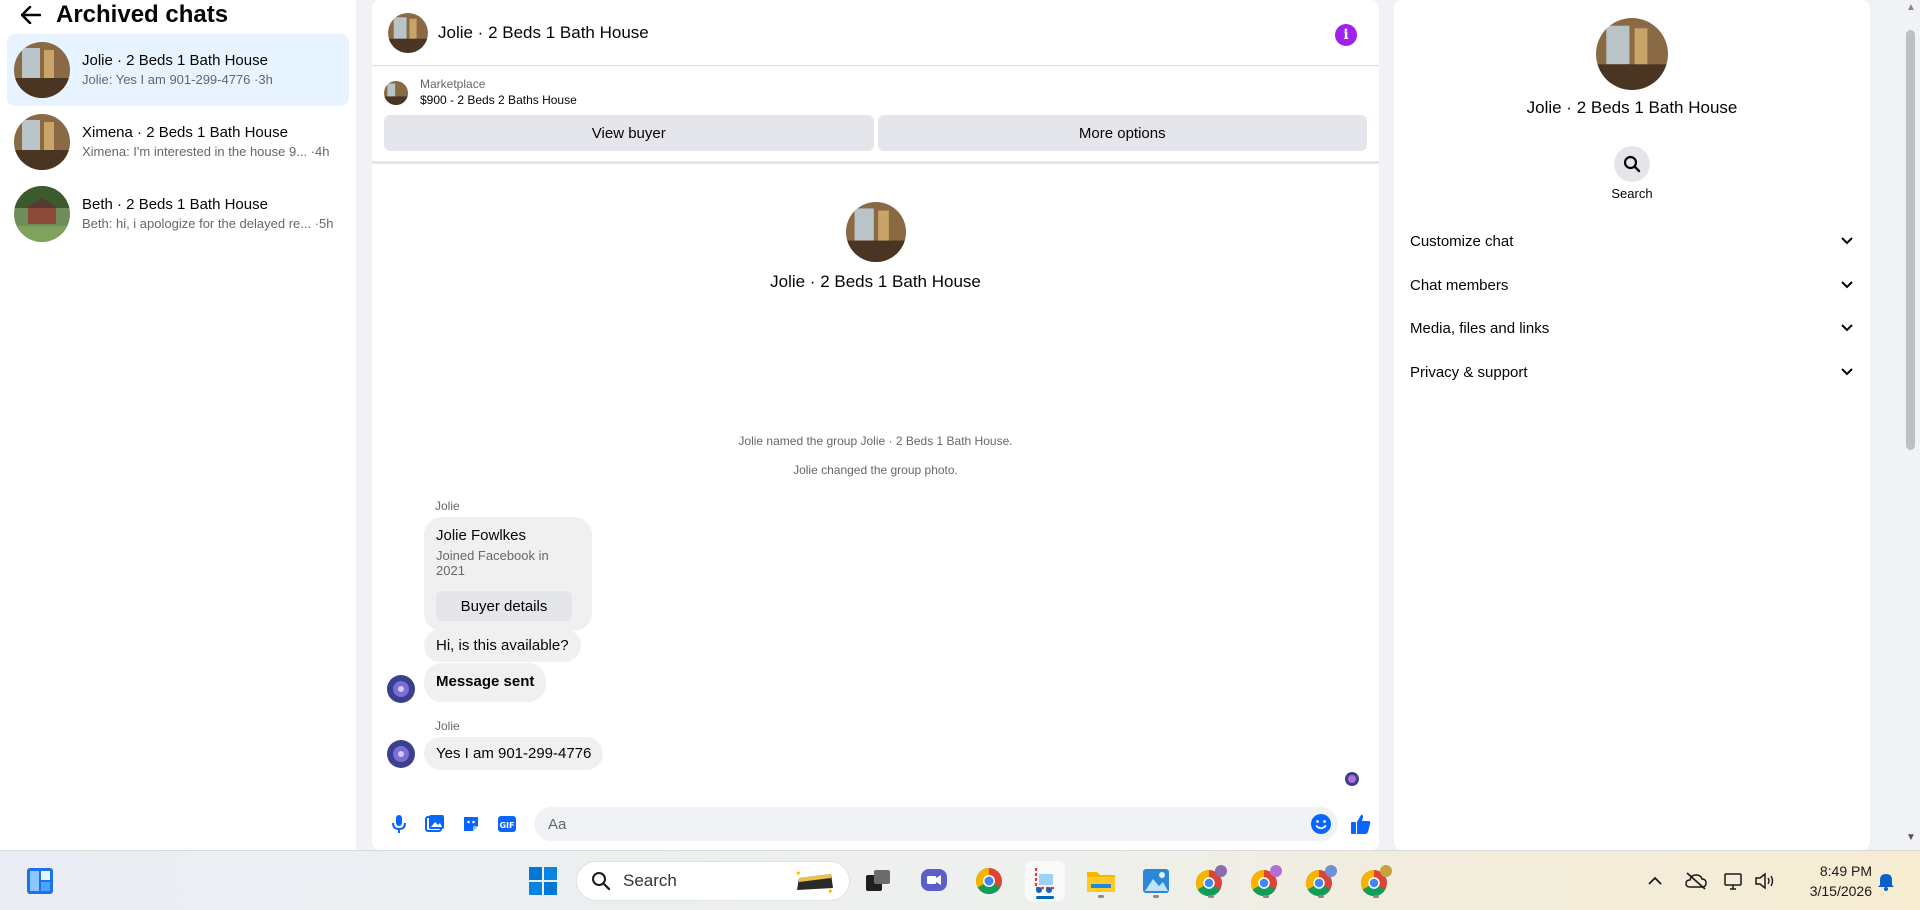  I want to click on section-label: Media, files and links, so click(1480, 328).